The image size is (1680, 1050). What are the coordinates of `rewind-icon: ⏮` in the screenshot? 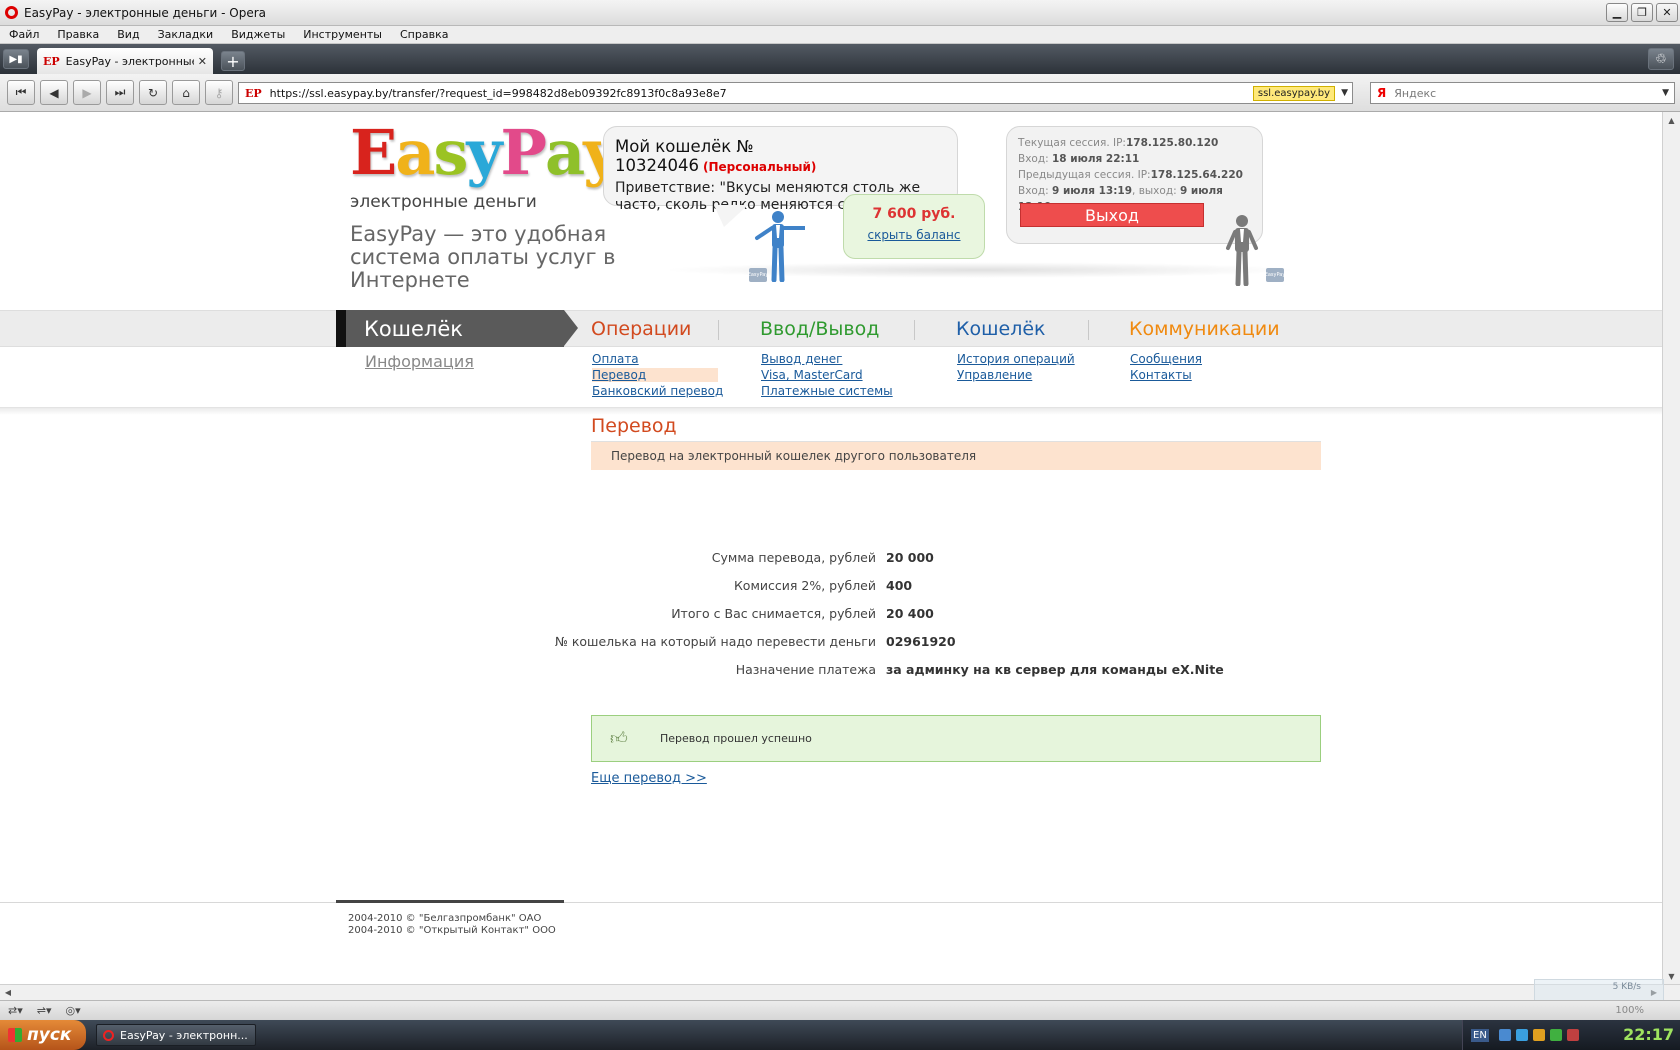 It's located at (21, 92).